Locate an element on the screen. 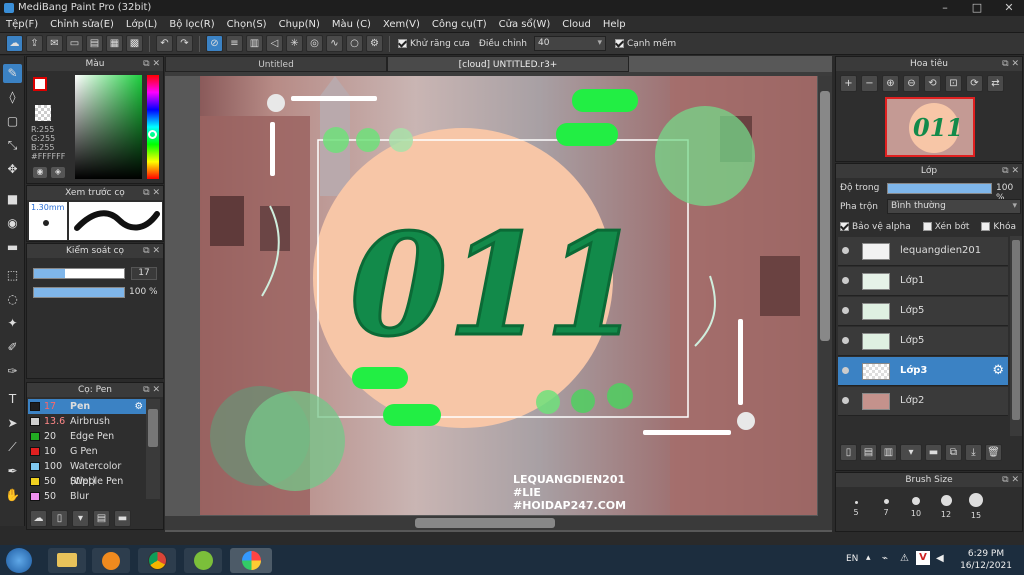 Image resolution: width=1024 pixels, height=575 pixels. grid-icon: ▩ is located at coordinates (134, 43).